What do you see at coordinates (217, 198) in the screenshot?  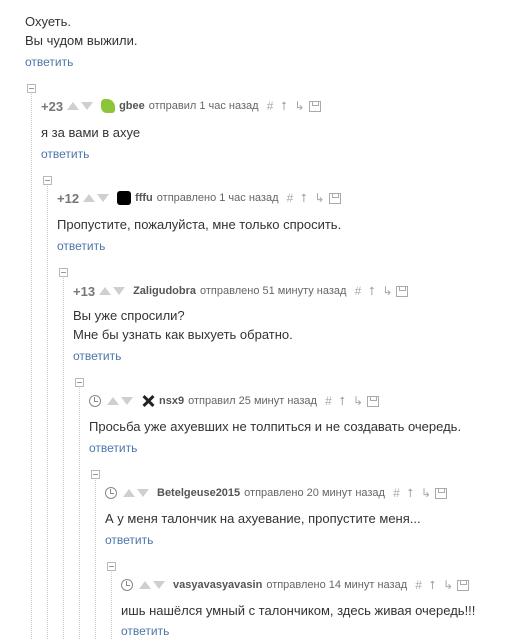 I see `timestamp: отправлено 1 час назад` at bounding box center [217, 198].